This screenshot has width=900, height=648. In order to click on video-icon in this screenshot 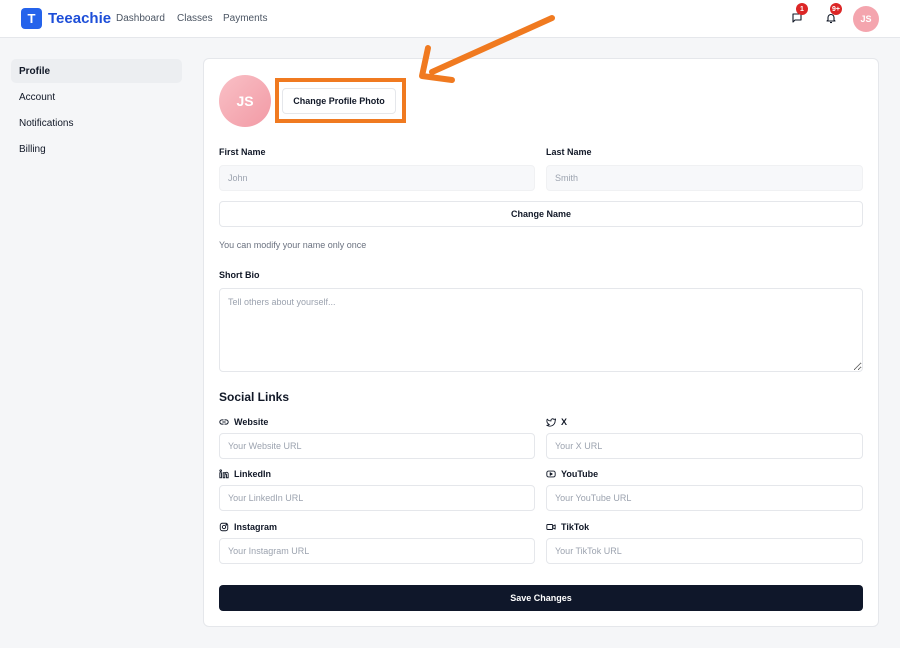, I will do `click(551, 527)`.